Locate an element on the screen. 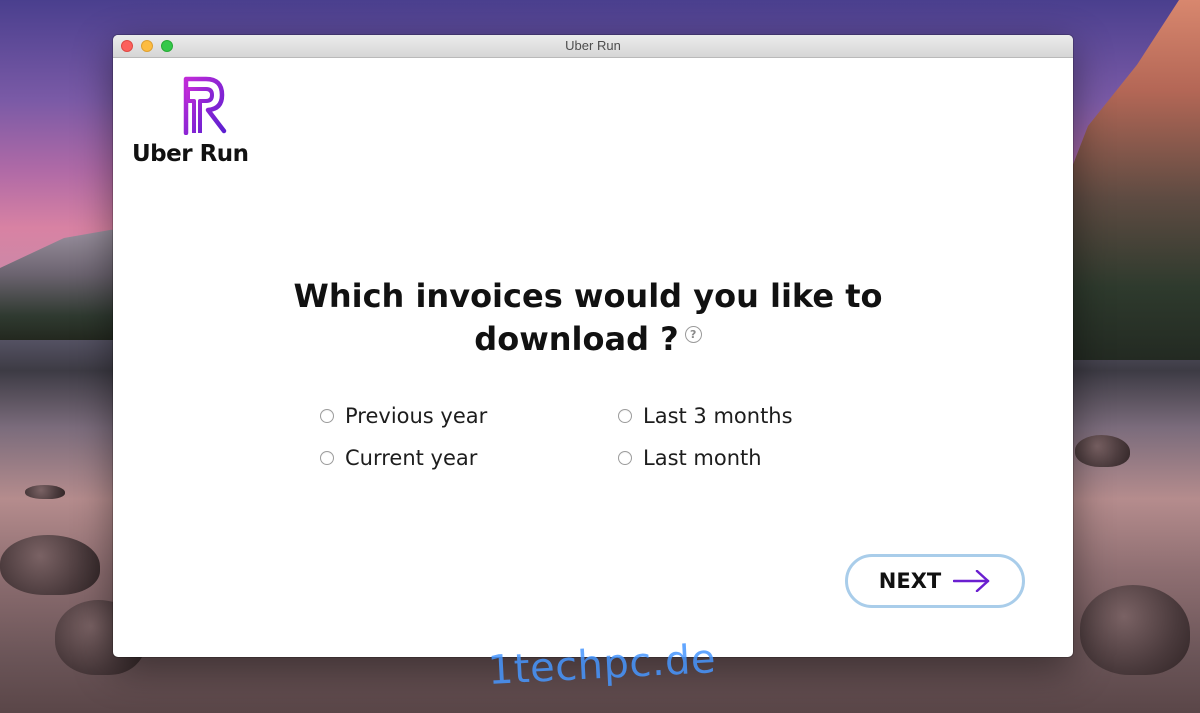 The width and height of the screenshot is (1200, 713). question-circle-icon: ? is located at coordinates (693, 334).